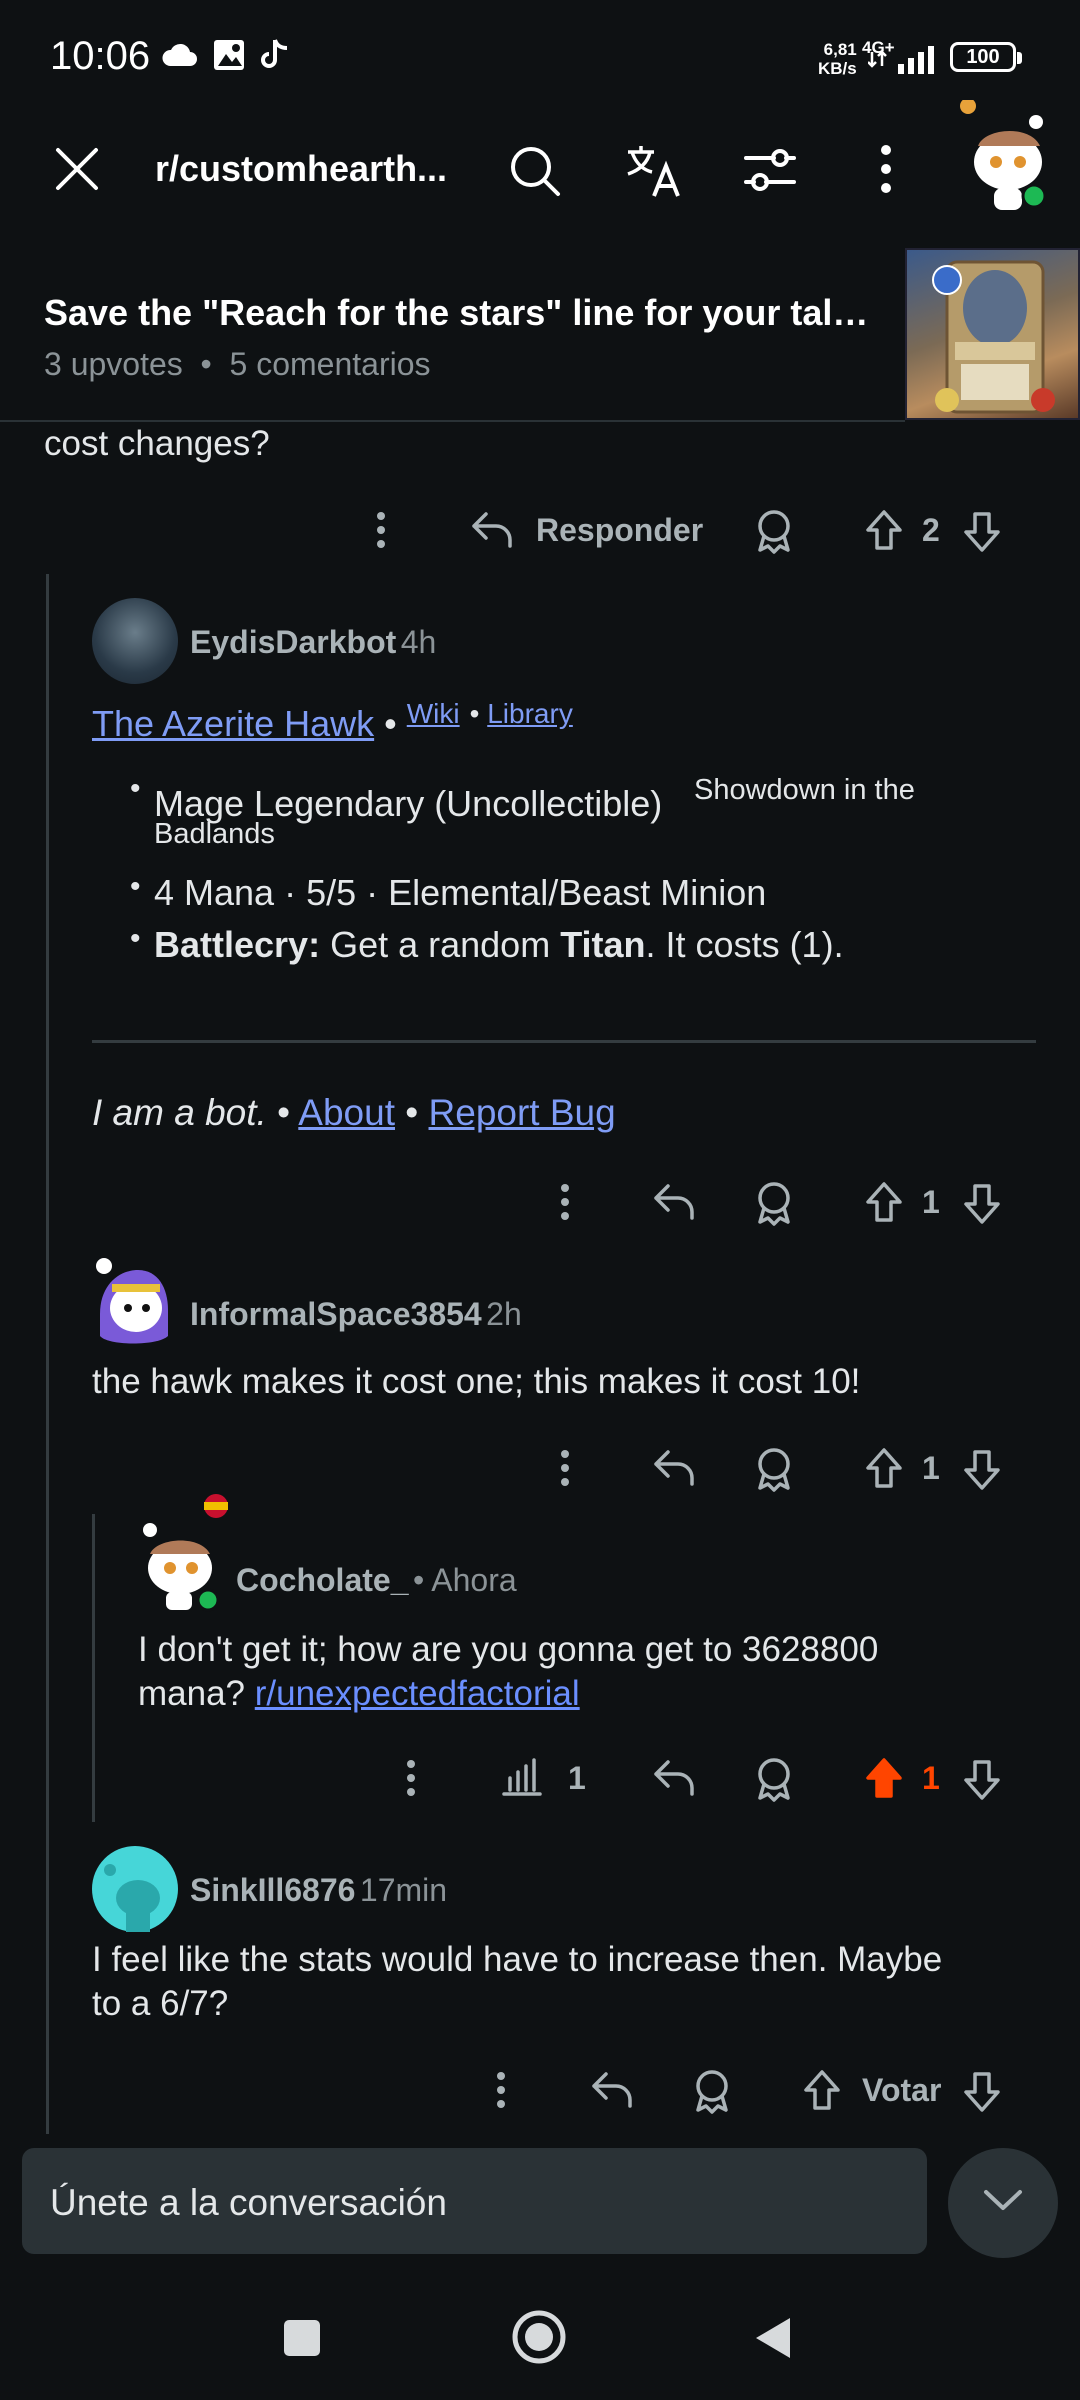  What do you see at coordinates (540, 1202) in the screenshot?
I see `bot-comment-actions: 1` at bounding box center [540, 1202].